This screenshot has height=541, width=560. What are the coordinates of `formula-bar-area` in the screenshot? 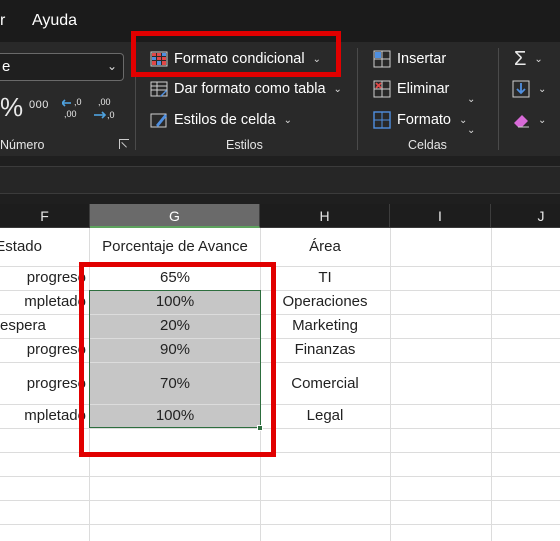 It's located at (280, 180).